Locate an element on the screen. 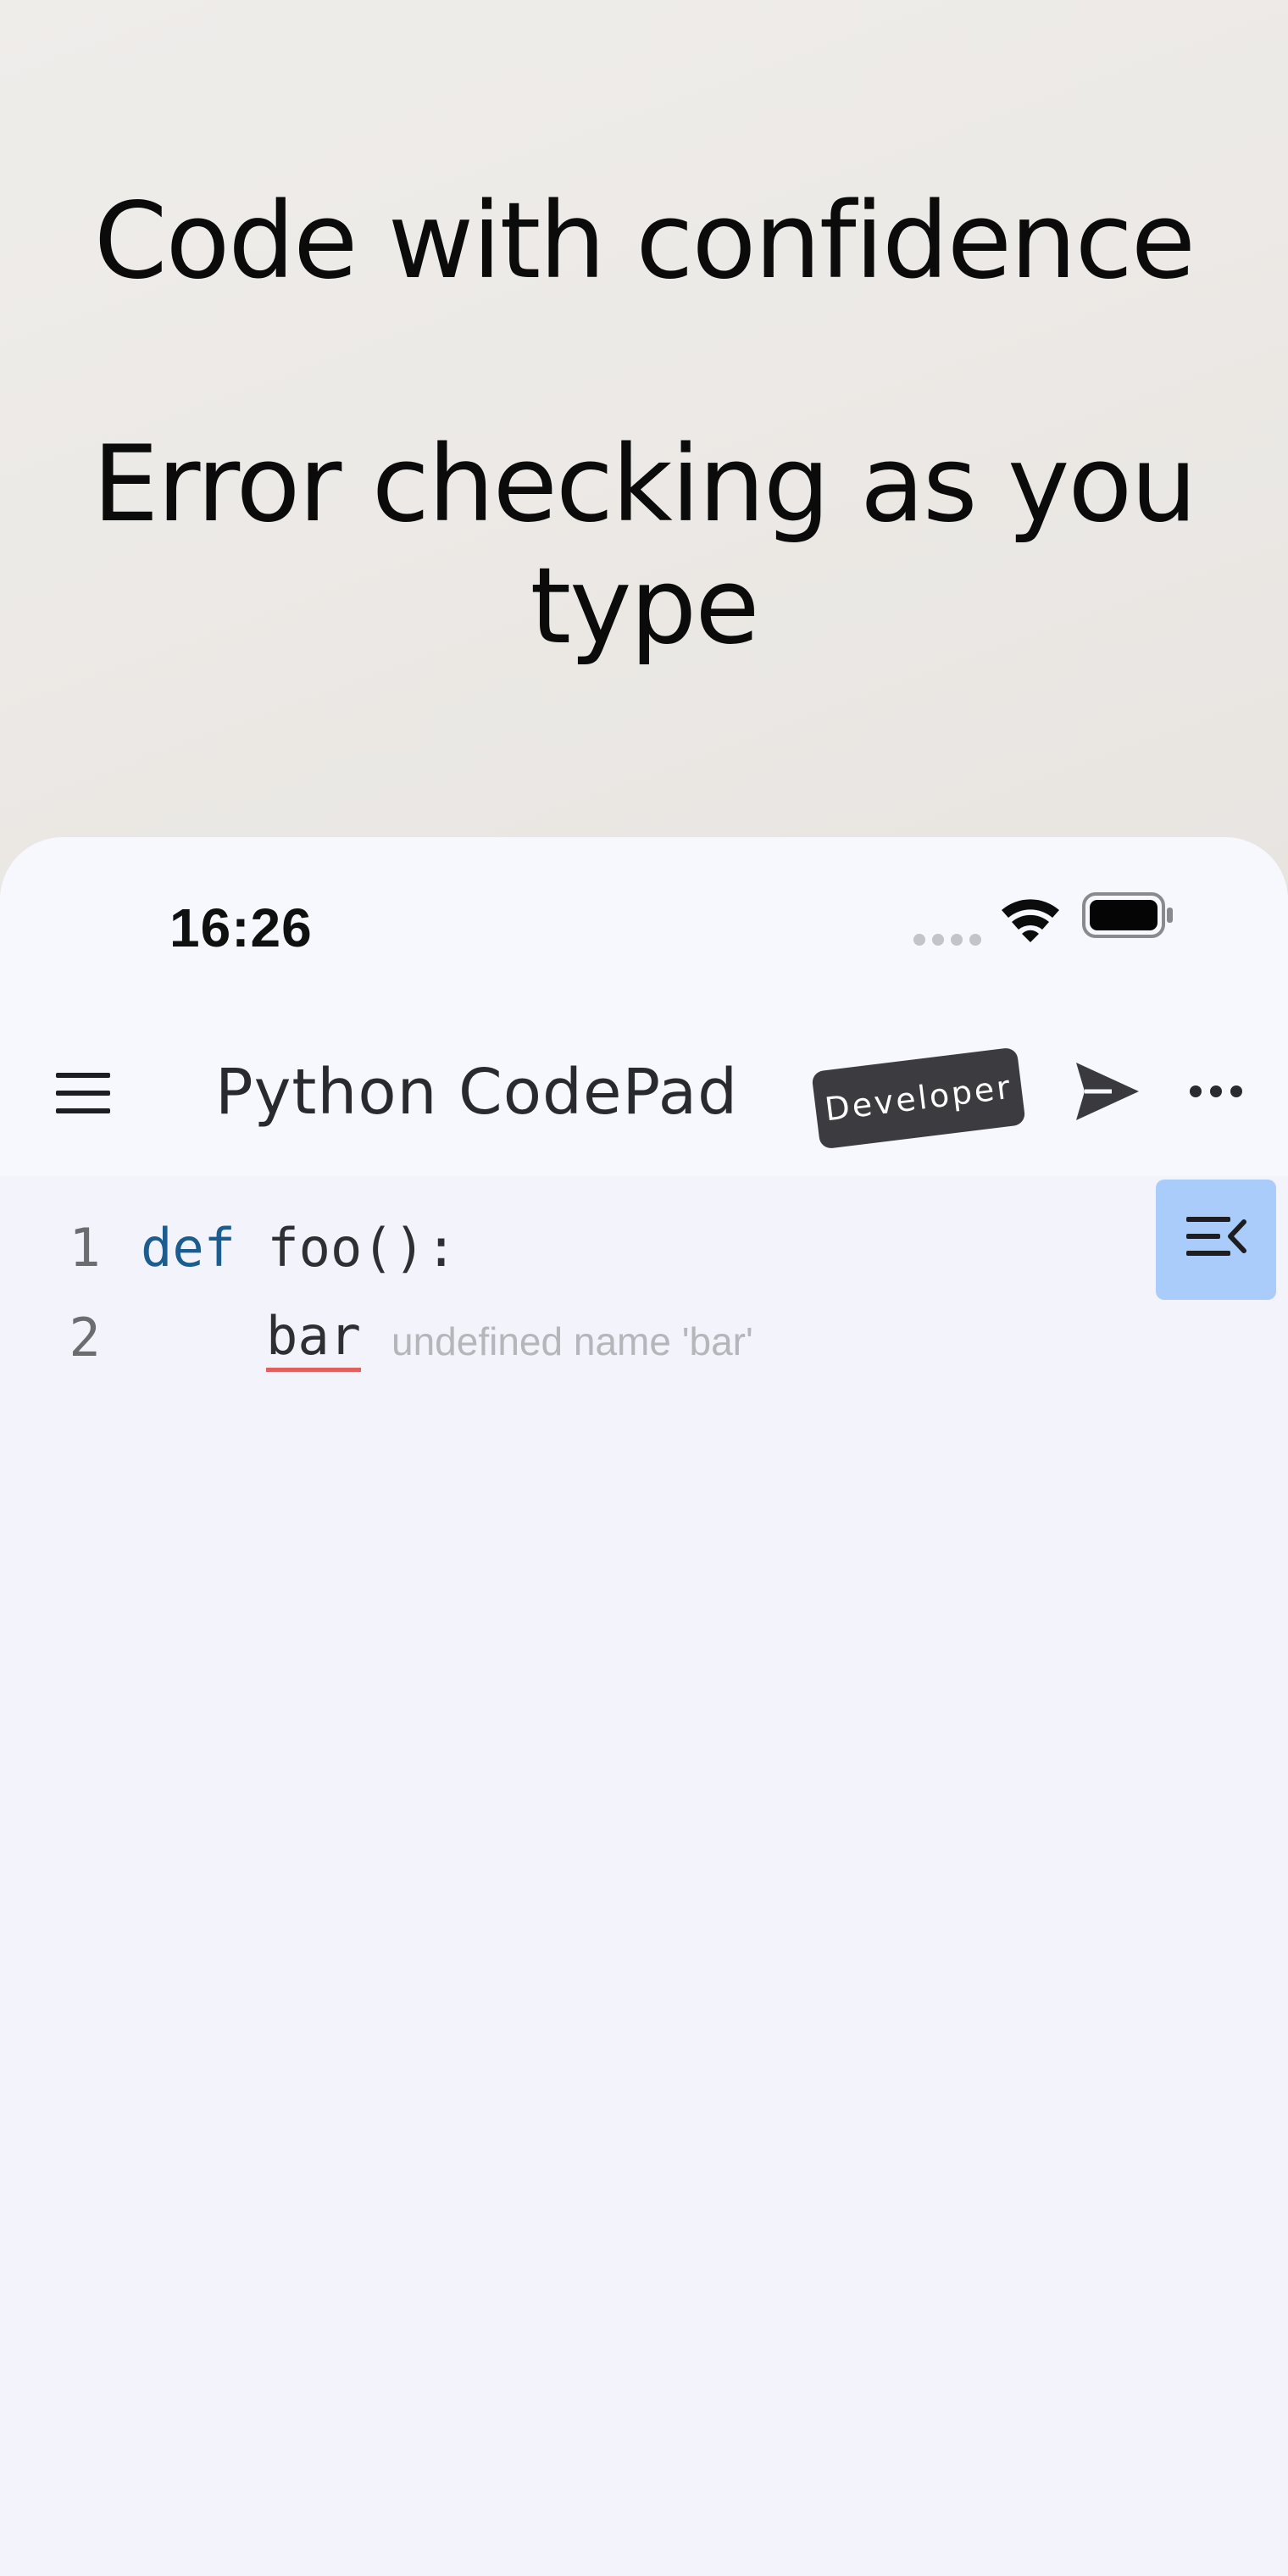 The image size is (1288, 2576). status-time: 16:26 is located at coordinates (241, 927).